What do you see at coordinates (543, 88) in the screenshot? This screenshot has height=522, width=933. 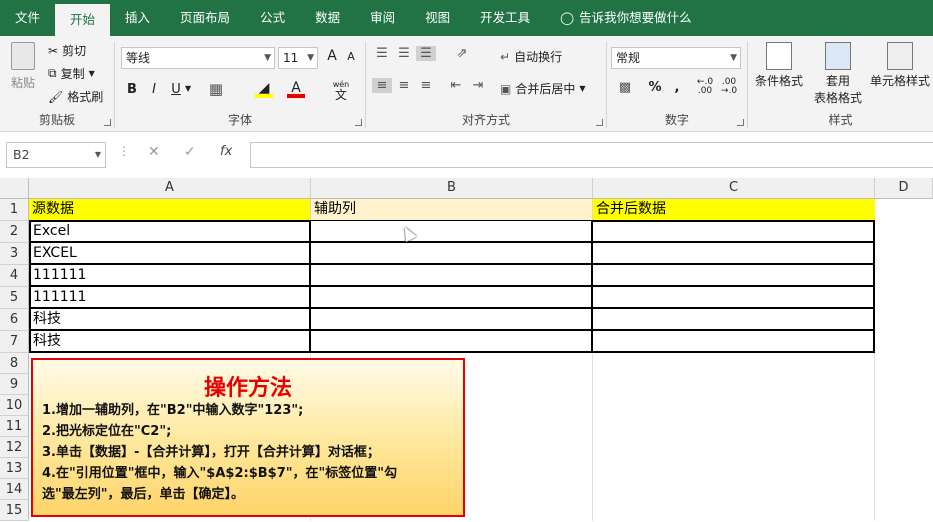 I see `merge-center-button: ▣ 合并后居中 ▼` at bounding box center [543, 88].